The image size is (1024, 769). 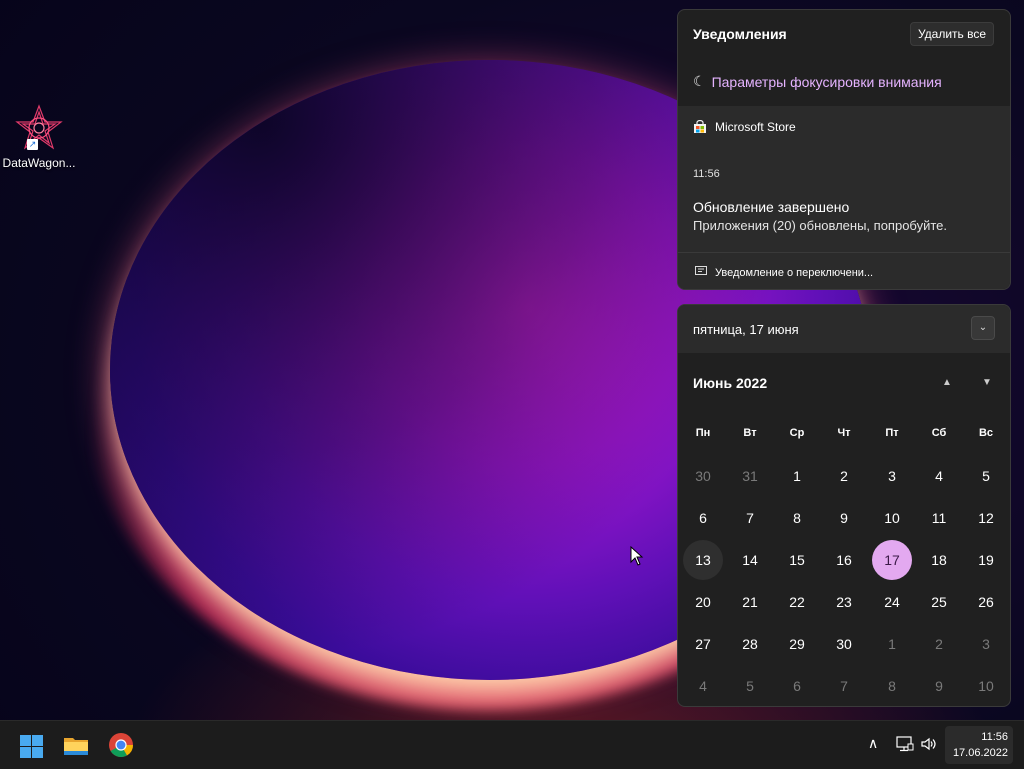 What do you see at coordinates (892, 560) in the screenshot?
I see `calendar-day: 17` at bounding box center [892, 560].